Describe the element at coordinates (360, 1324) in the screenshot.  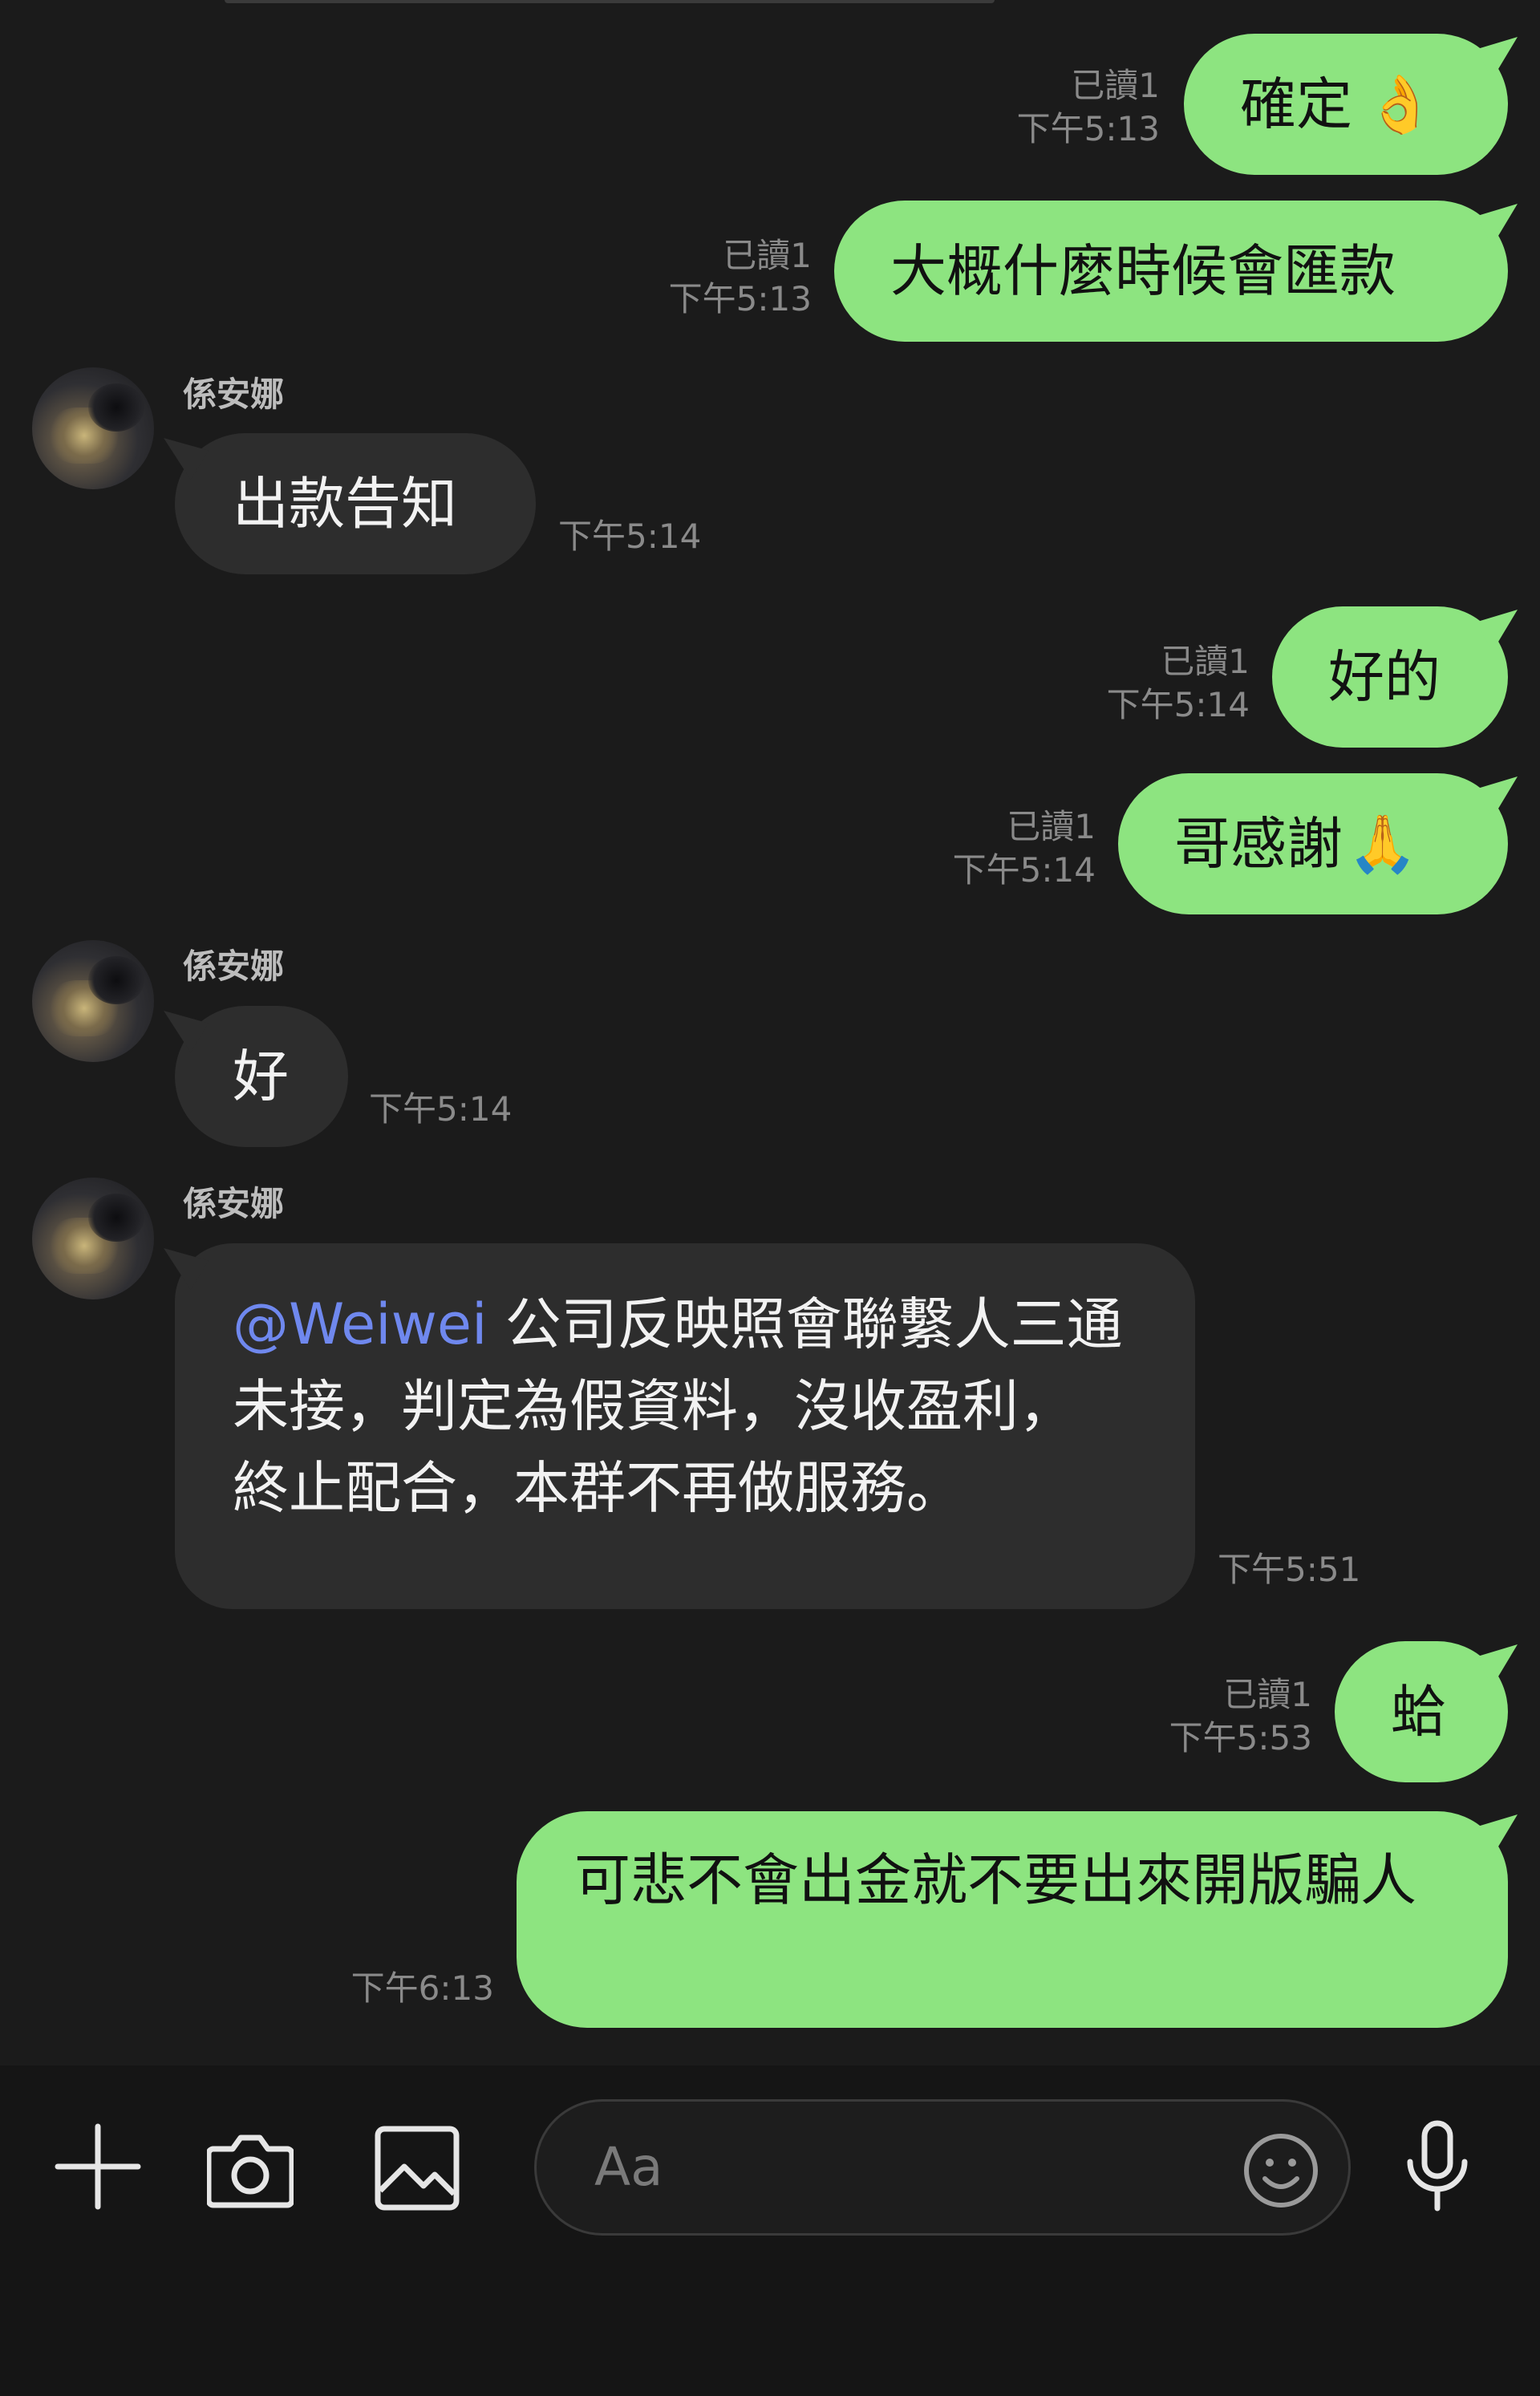
I see `mention-link: @Weiwei` at that location.